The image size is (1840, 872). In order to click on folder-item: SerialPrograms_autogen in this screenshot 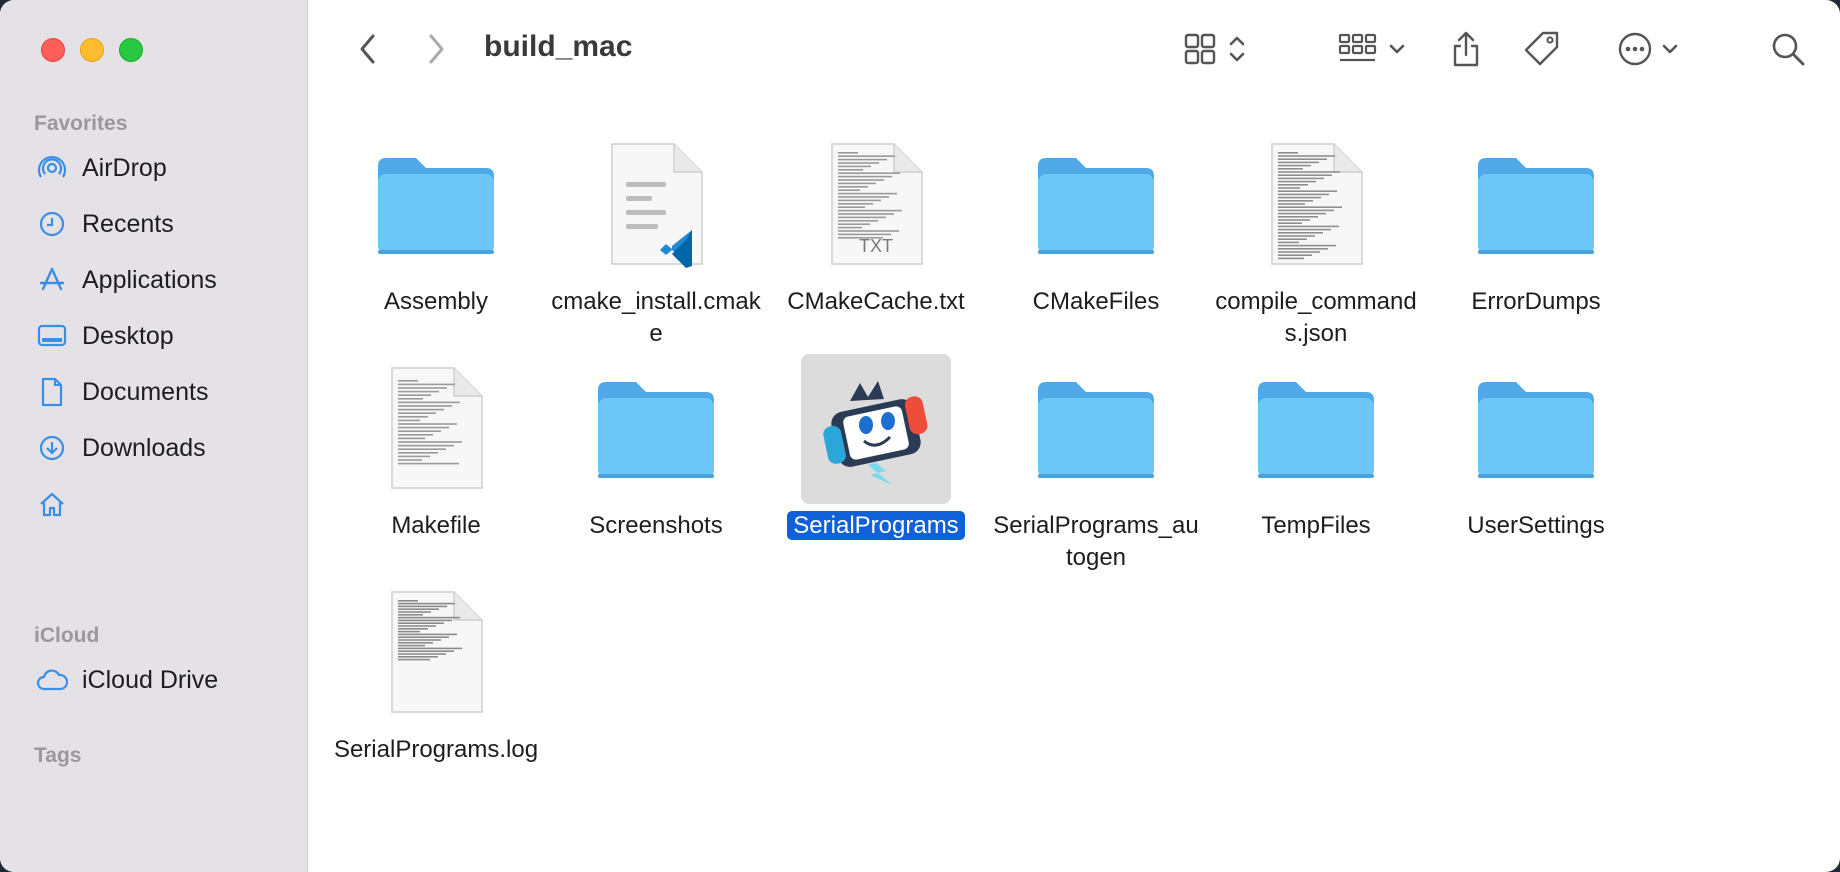, I will do `click(1096, 464)`.